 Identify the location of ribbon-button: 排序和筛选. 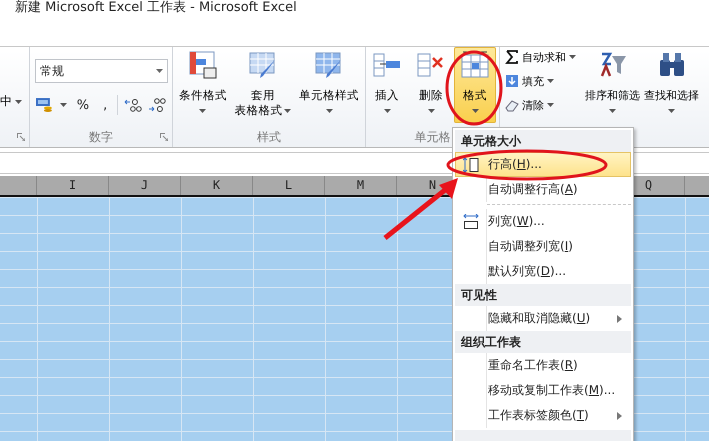
(612, 85).